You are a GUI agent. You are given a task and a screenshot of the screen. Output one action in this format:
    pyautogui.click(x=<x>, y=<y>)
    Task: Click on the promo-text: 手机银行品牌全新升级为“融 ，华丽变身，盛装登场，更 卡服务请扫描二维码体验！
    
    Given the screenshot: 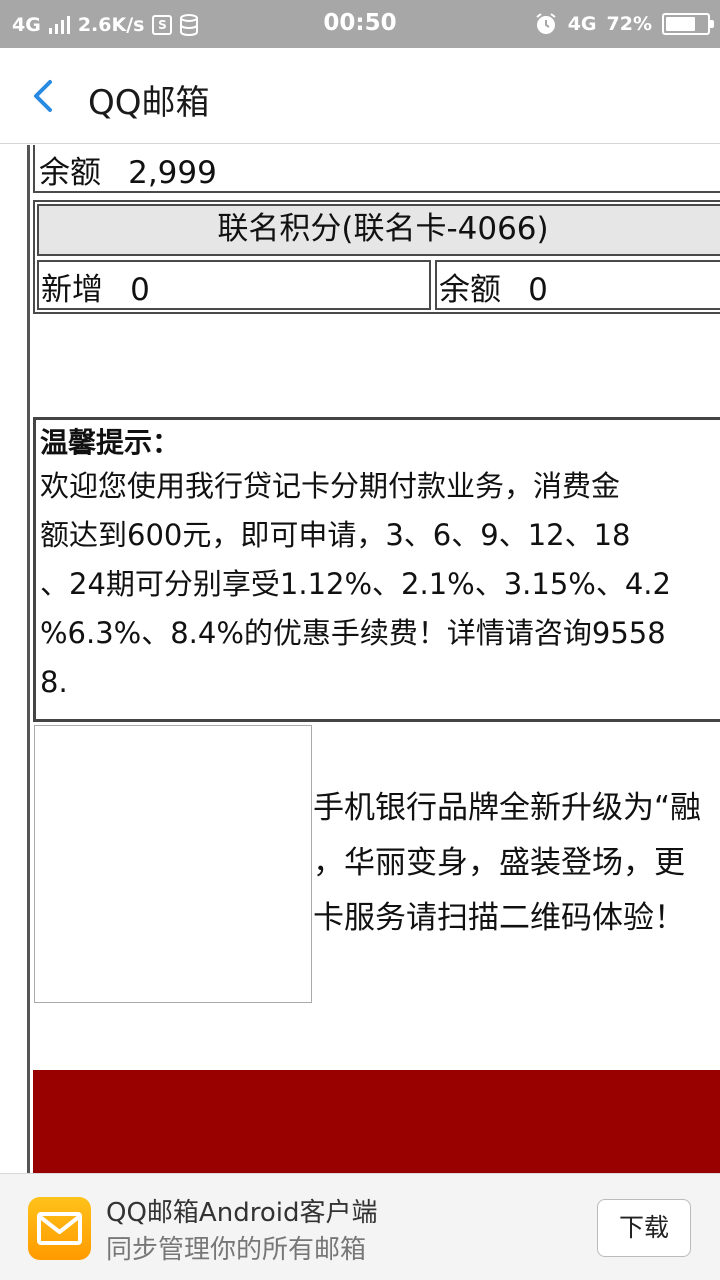 What is the action you would take?
    pyautogui.click(x=516, y=863)
    